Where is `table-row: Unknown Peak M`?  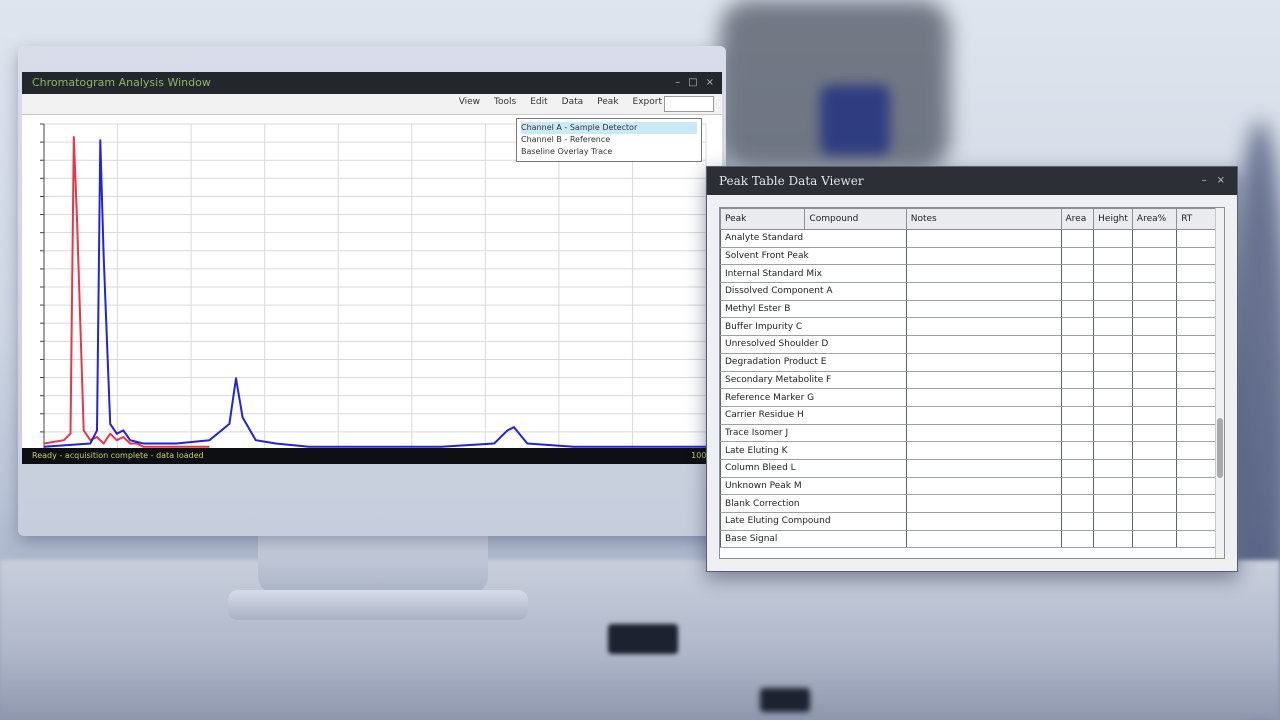
table-row: Unknown Peak M is located at coordinates (968, 486).